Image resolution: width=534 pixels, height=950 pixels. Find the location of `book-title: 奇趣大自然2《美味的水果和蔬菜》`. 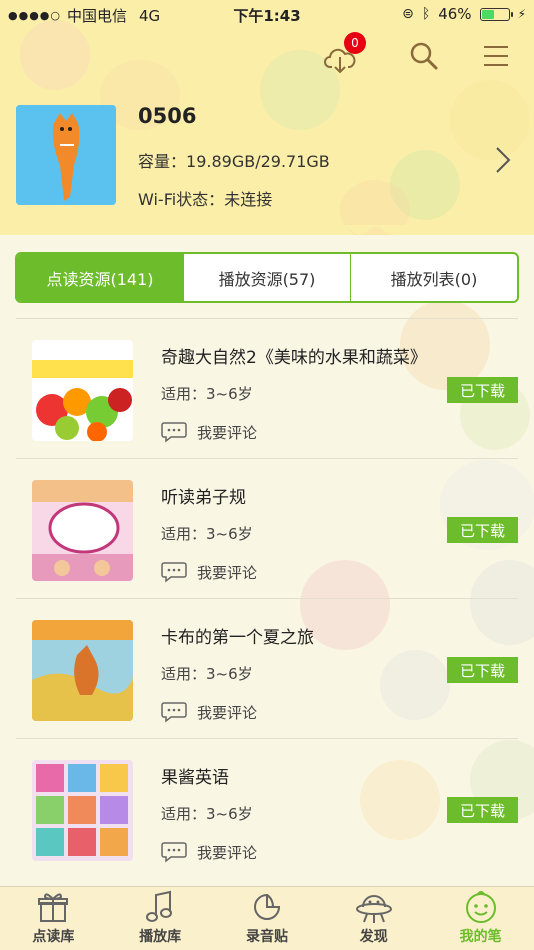

book-title: 奇趣大自然2《美味的水果和蔬菜》 is located at coordinates (294, 358).